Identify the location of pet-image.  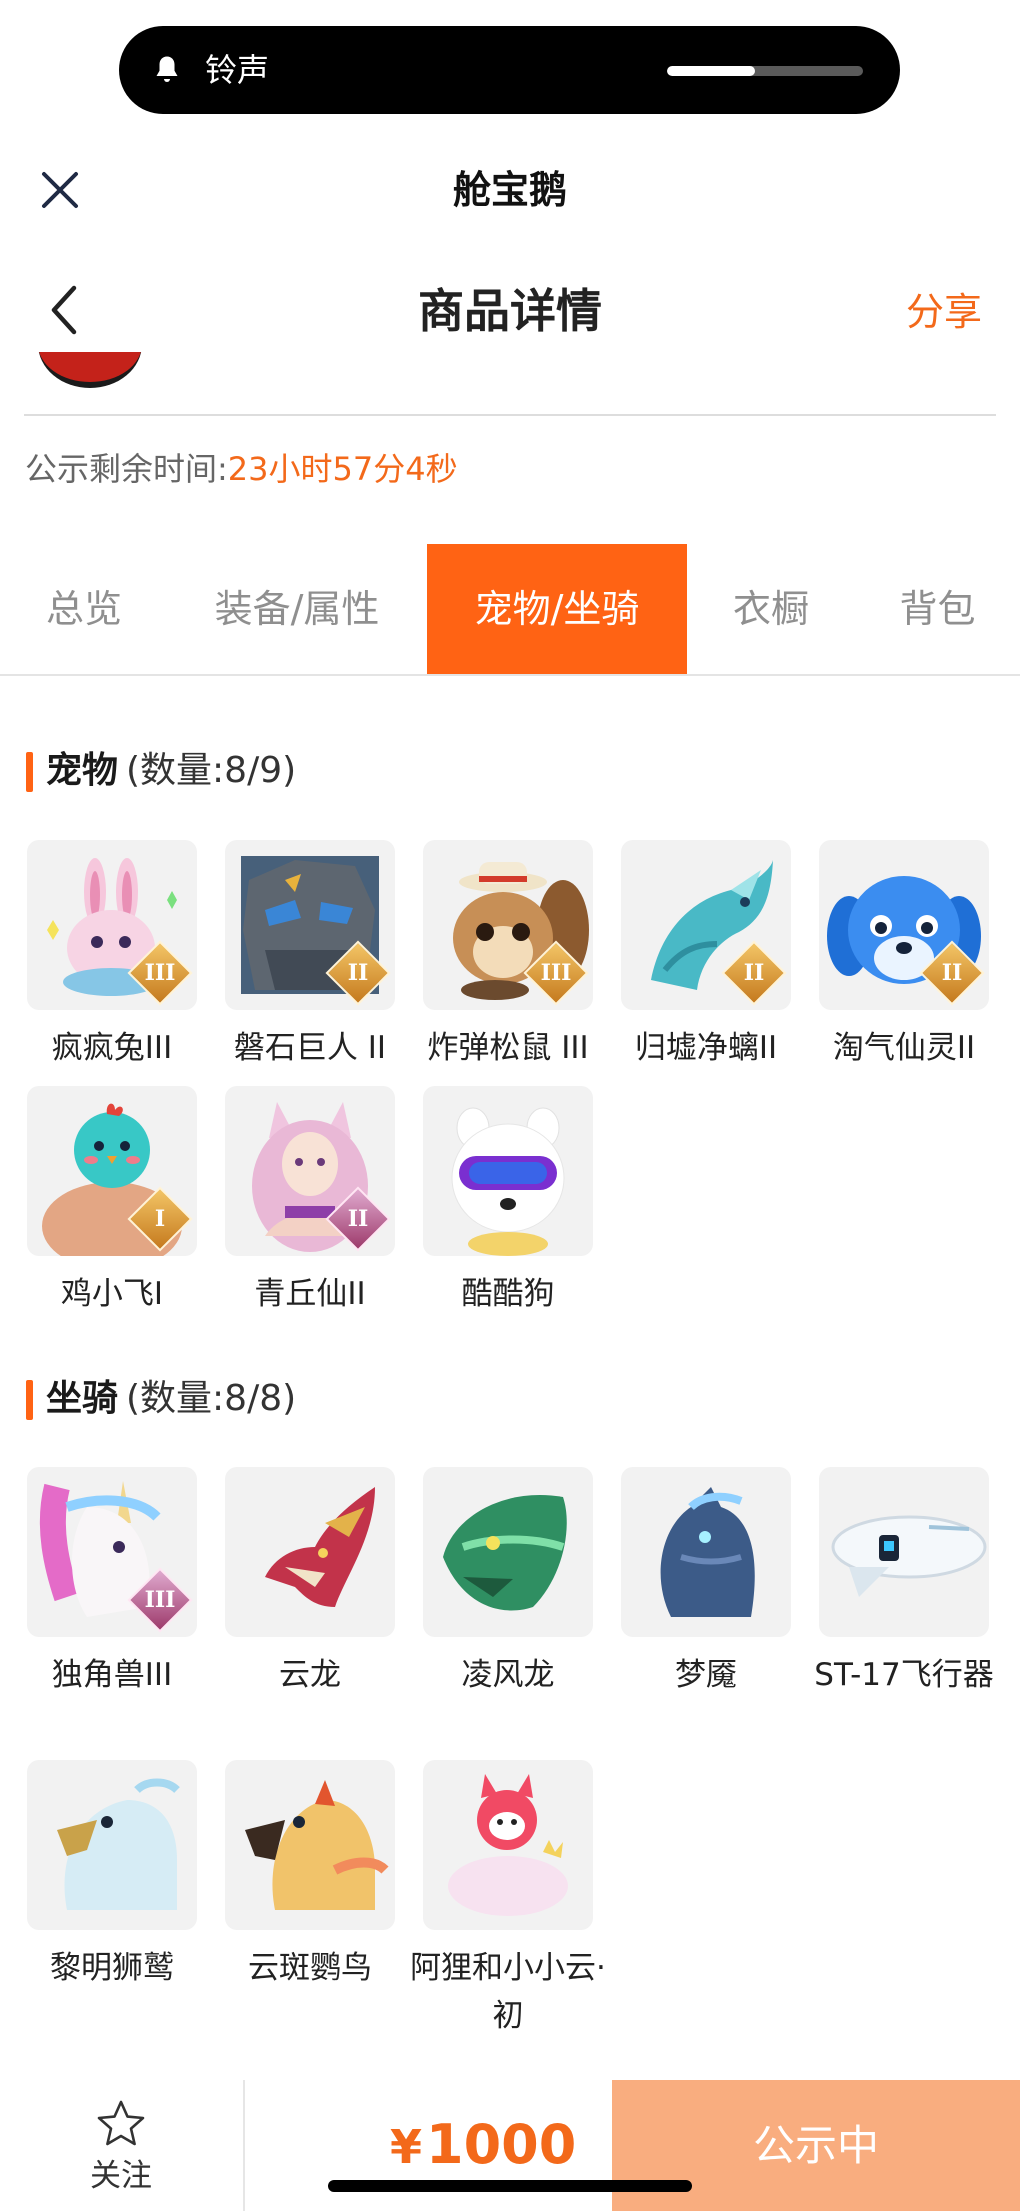
(508, 1171).